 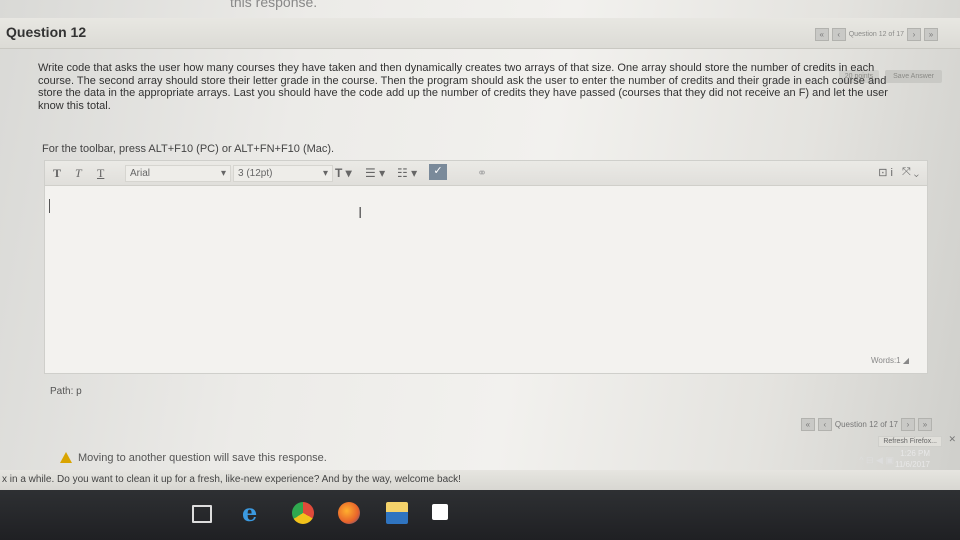 What do you see at coordinates (438, 172) in the screenshot?
I see `spellcheck-icon: ✓` at bounding box center [438, 172].